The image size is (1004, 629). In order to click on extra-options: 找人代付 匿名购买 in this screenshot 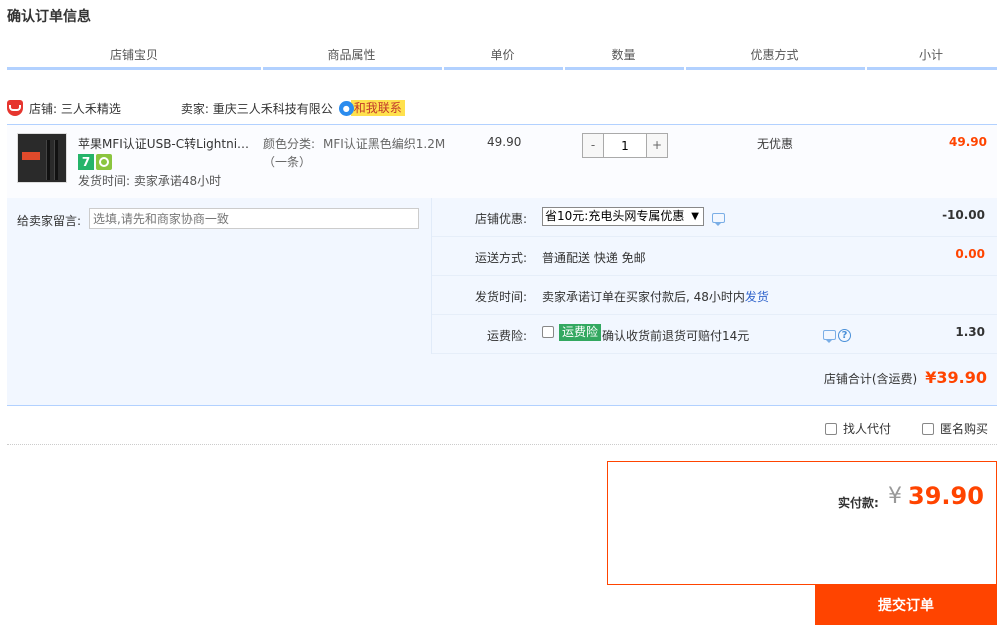, I will do `click(502, 426)`.